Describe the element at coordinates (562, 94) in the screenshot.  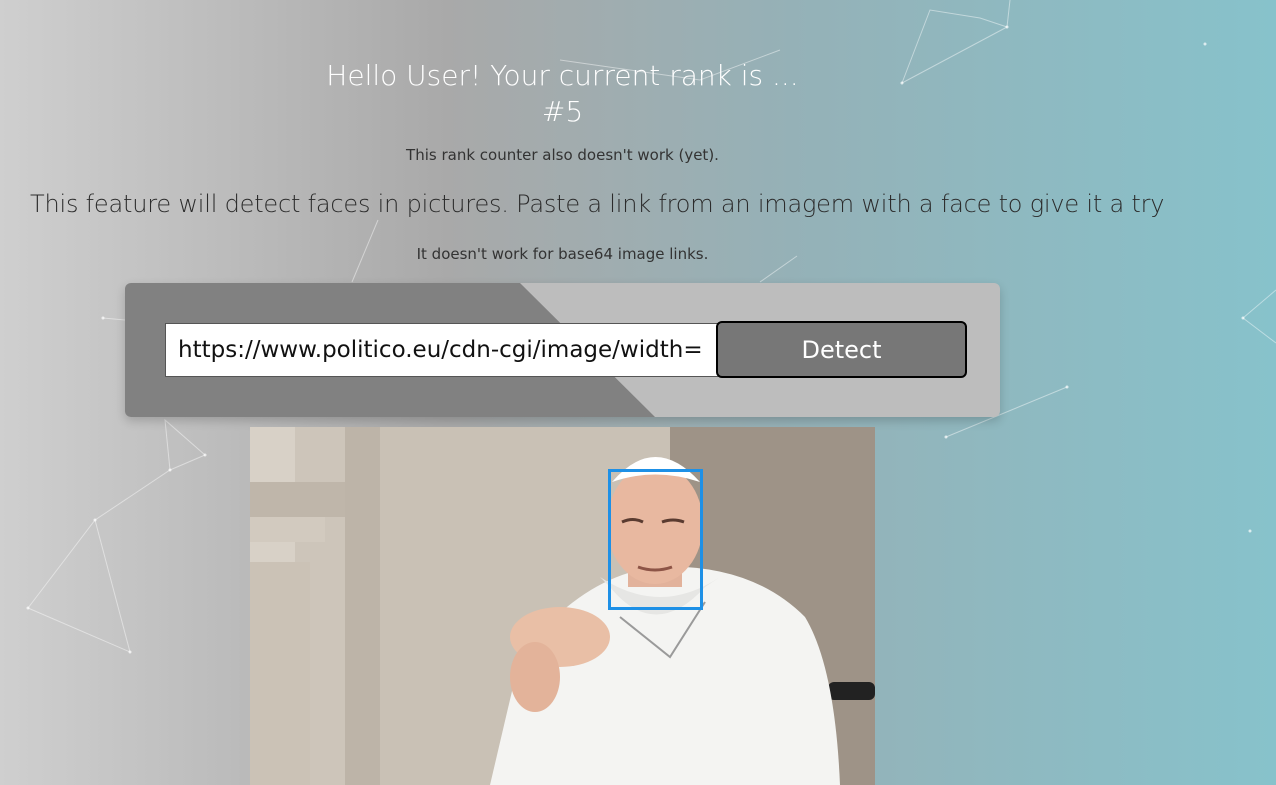
I see `rank-greeting: Hello User! Your current rank is ... #5` at that location.